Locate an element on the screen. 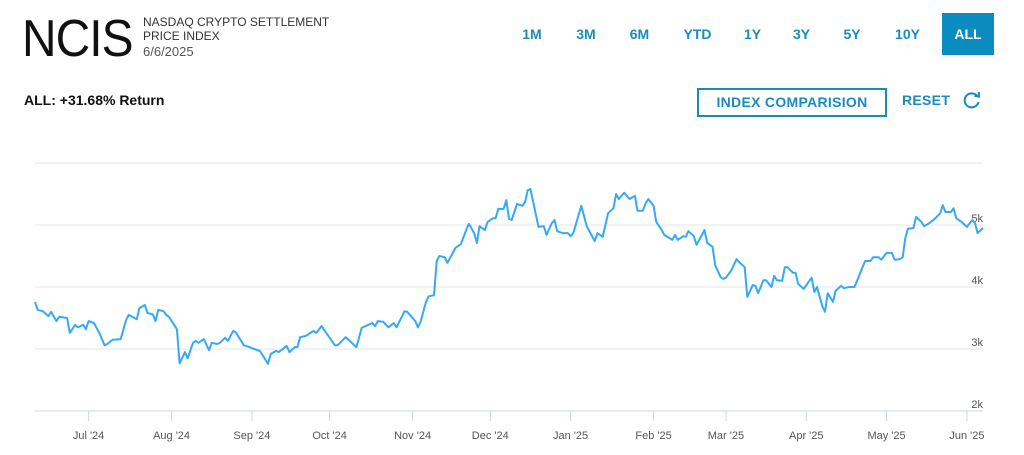  x-tick-label: Aug '24 is located at coordinates (171, 436).